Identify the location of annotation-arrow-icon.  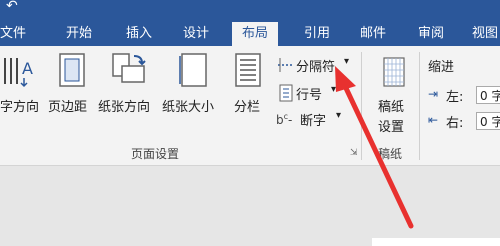
(374, 147).